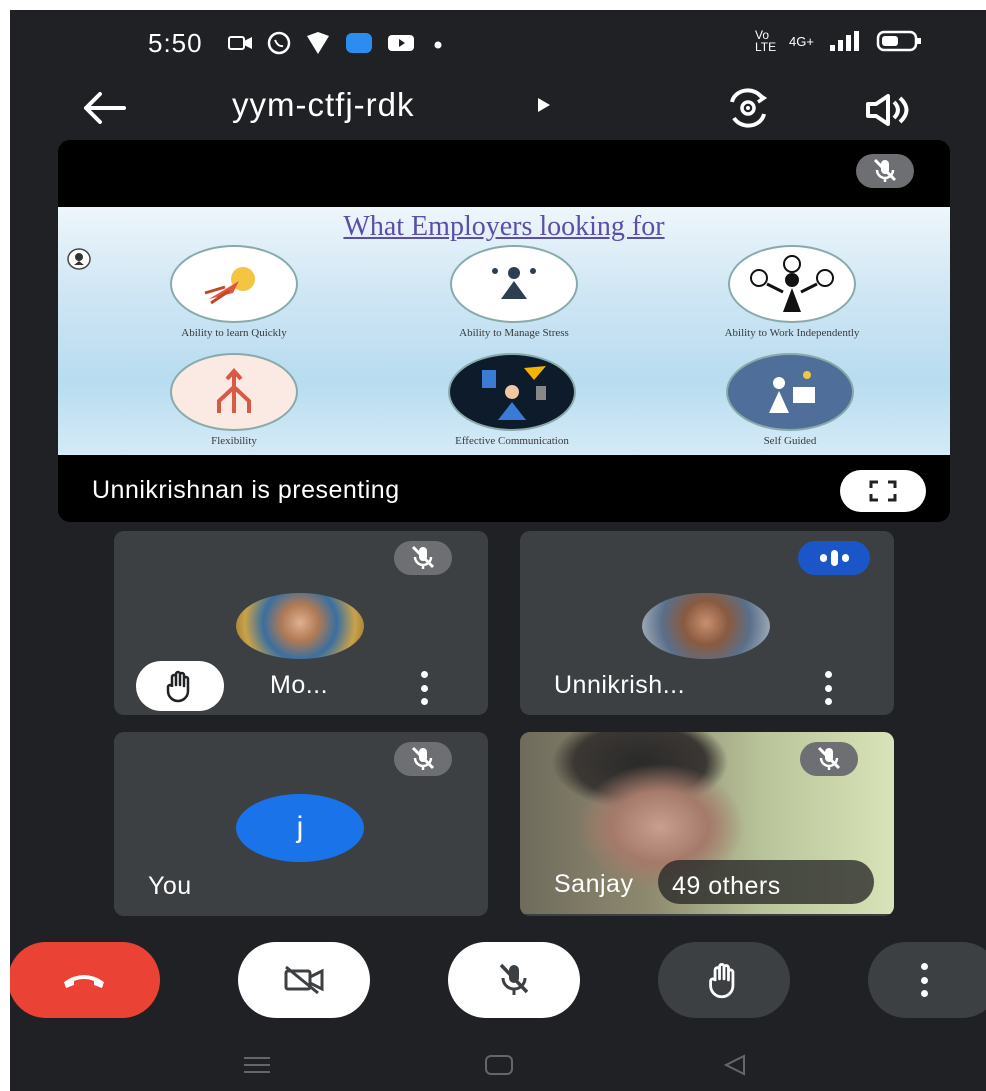 The width and height of the screenshot is (986, 1091). I want to click on end-call-button, so click(85, 980).